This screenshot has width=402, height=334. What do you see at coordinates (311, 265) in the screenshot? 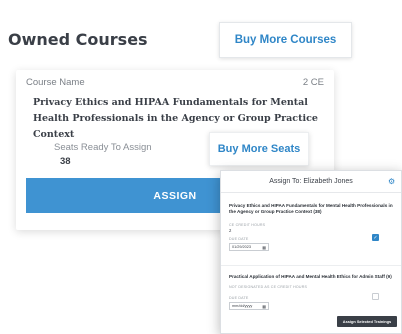
I see `modal-divider` at bounding box center [311, 265].